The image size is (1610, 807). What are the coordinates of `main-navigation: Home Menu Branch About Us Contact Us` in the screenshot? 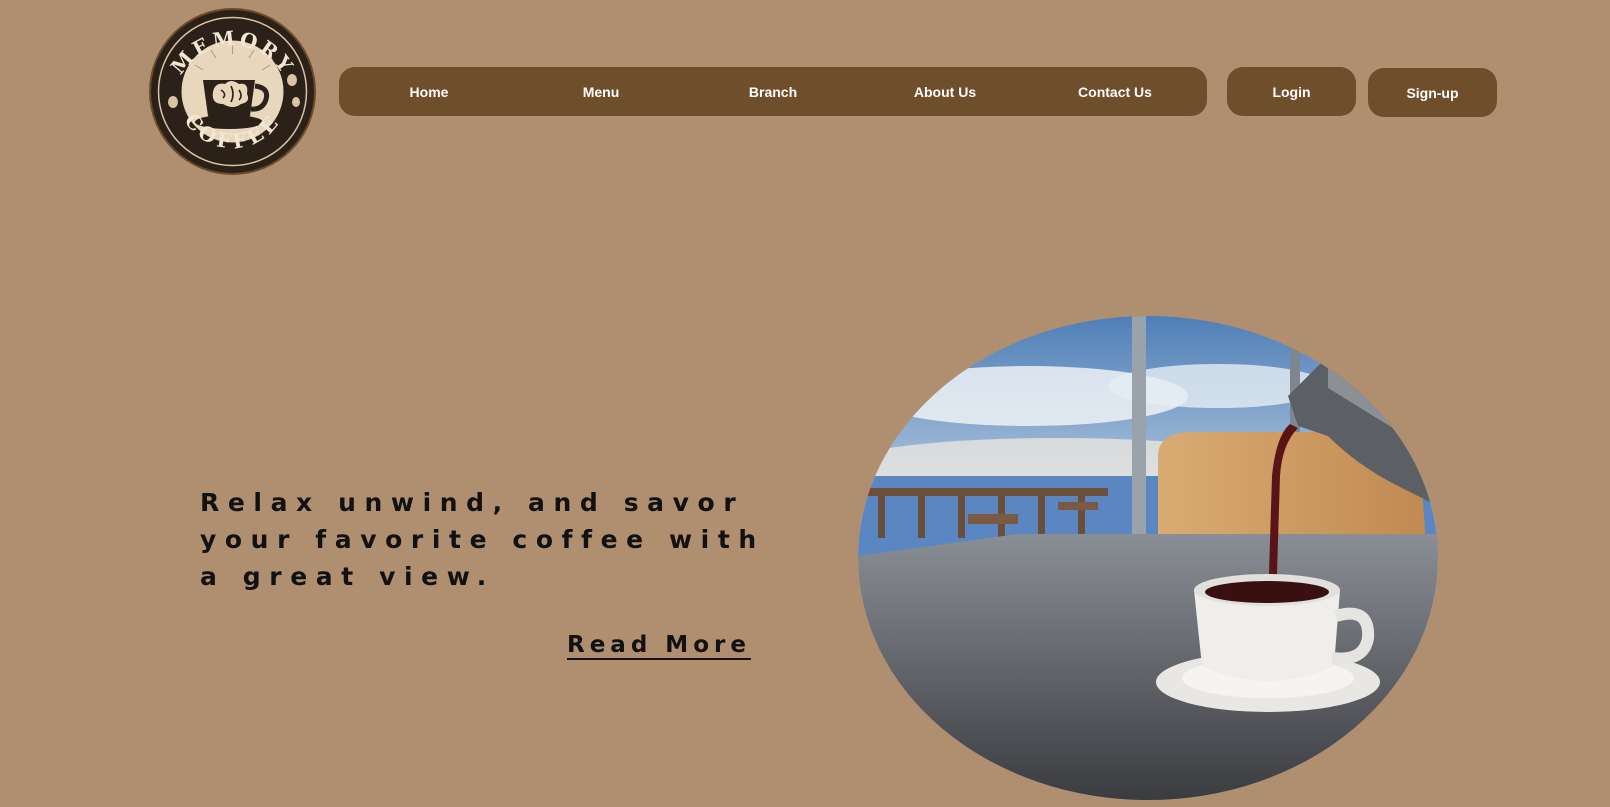 It's located at (773, 91).